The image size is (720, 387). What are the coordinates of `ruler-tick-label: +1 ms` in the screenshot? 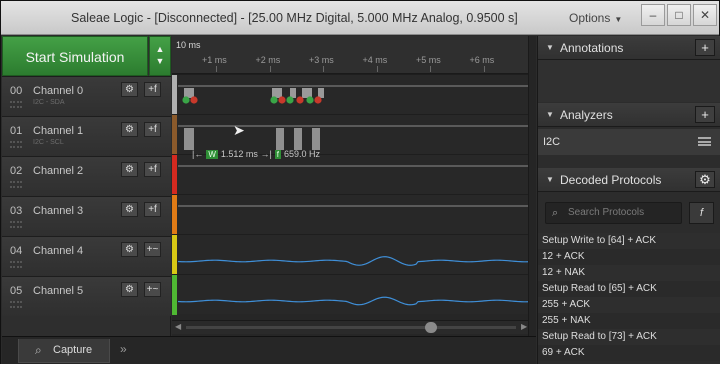 It's located at (214, 60).